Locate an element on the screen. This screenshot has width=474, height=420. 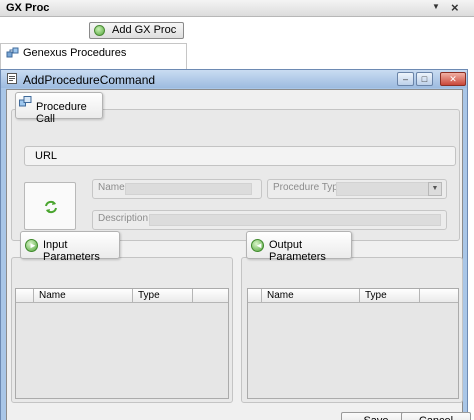
output-parameters-grid: Name Type is located at coordinates (353, 343).